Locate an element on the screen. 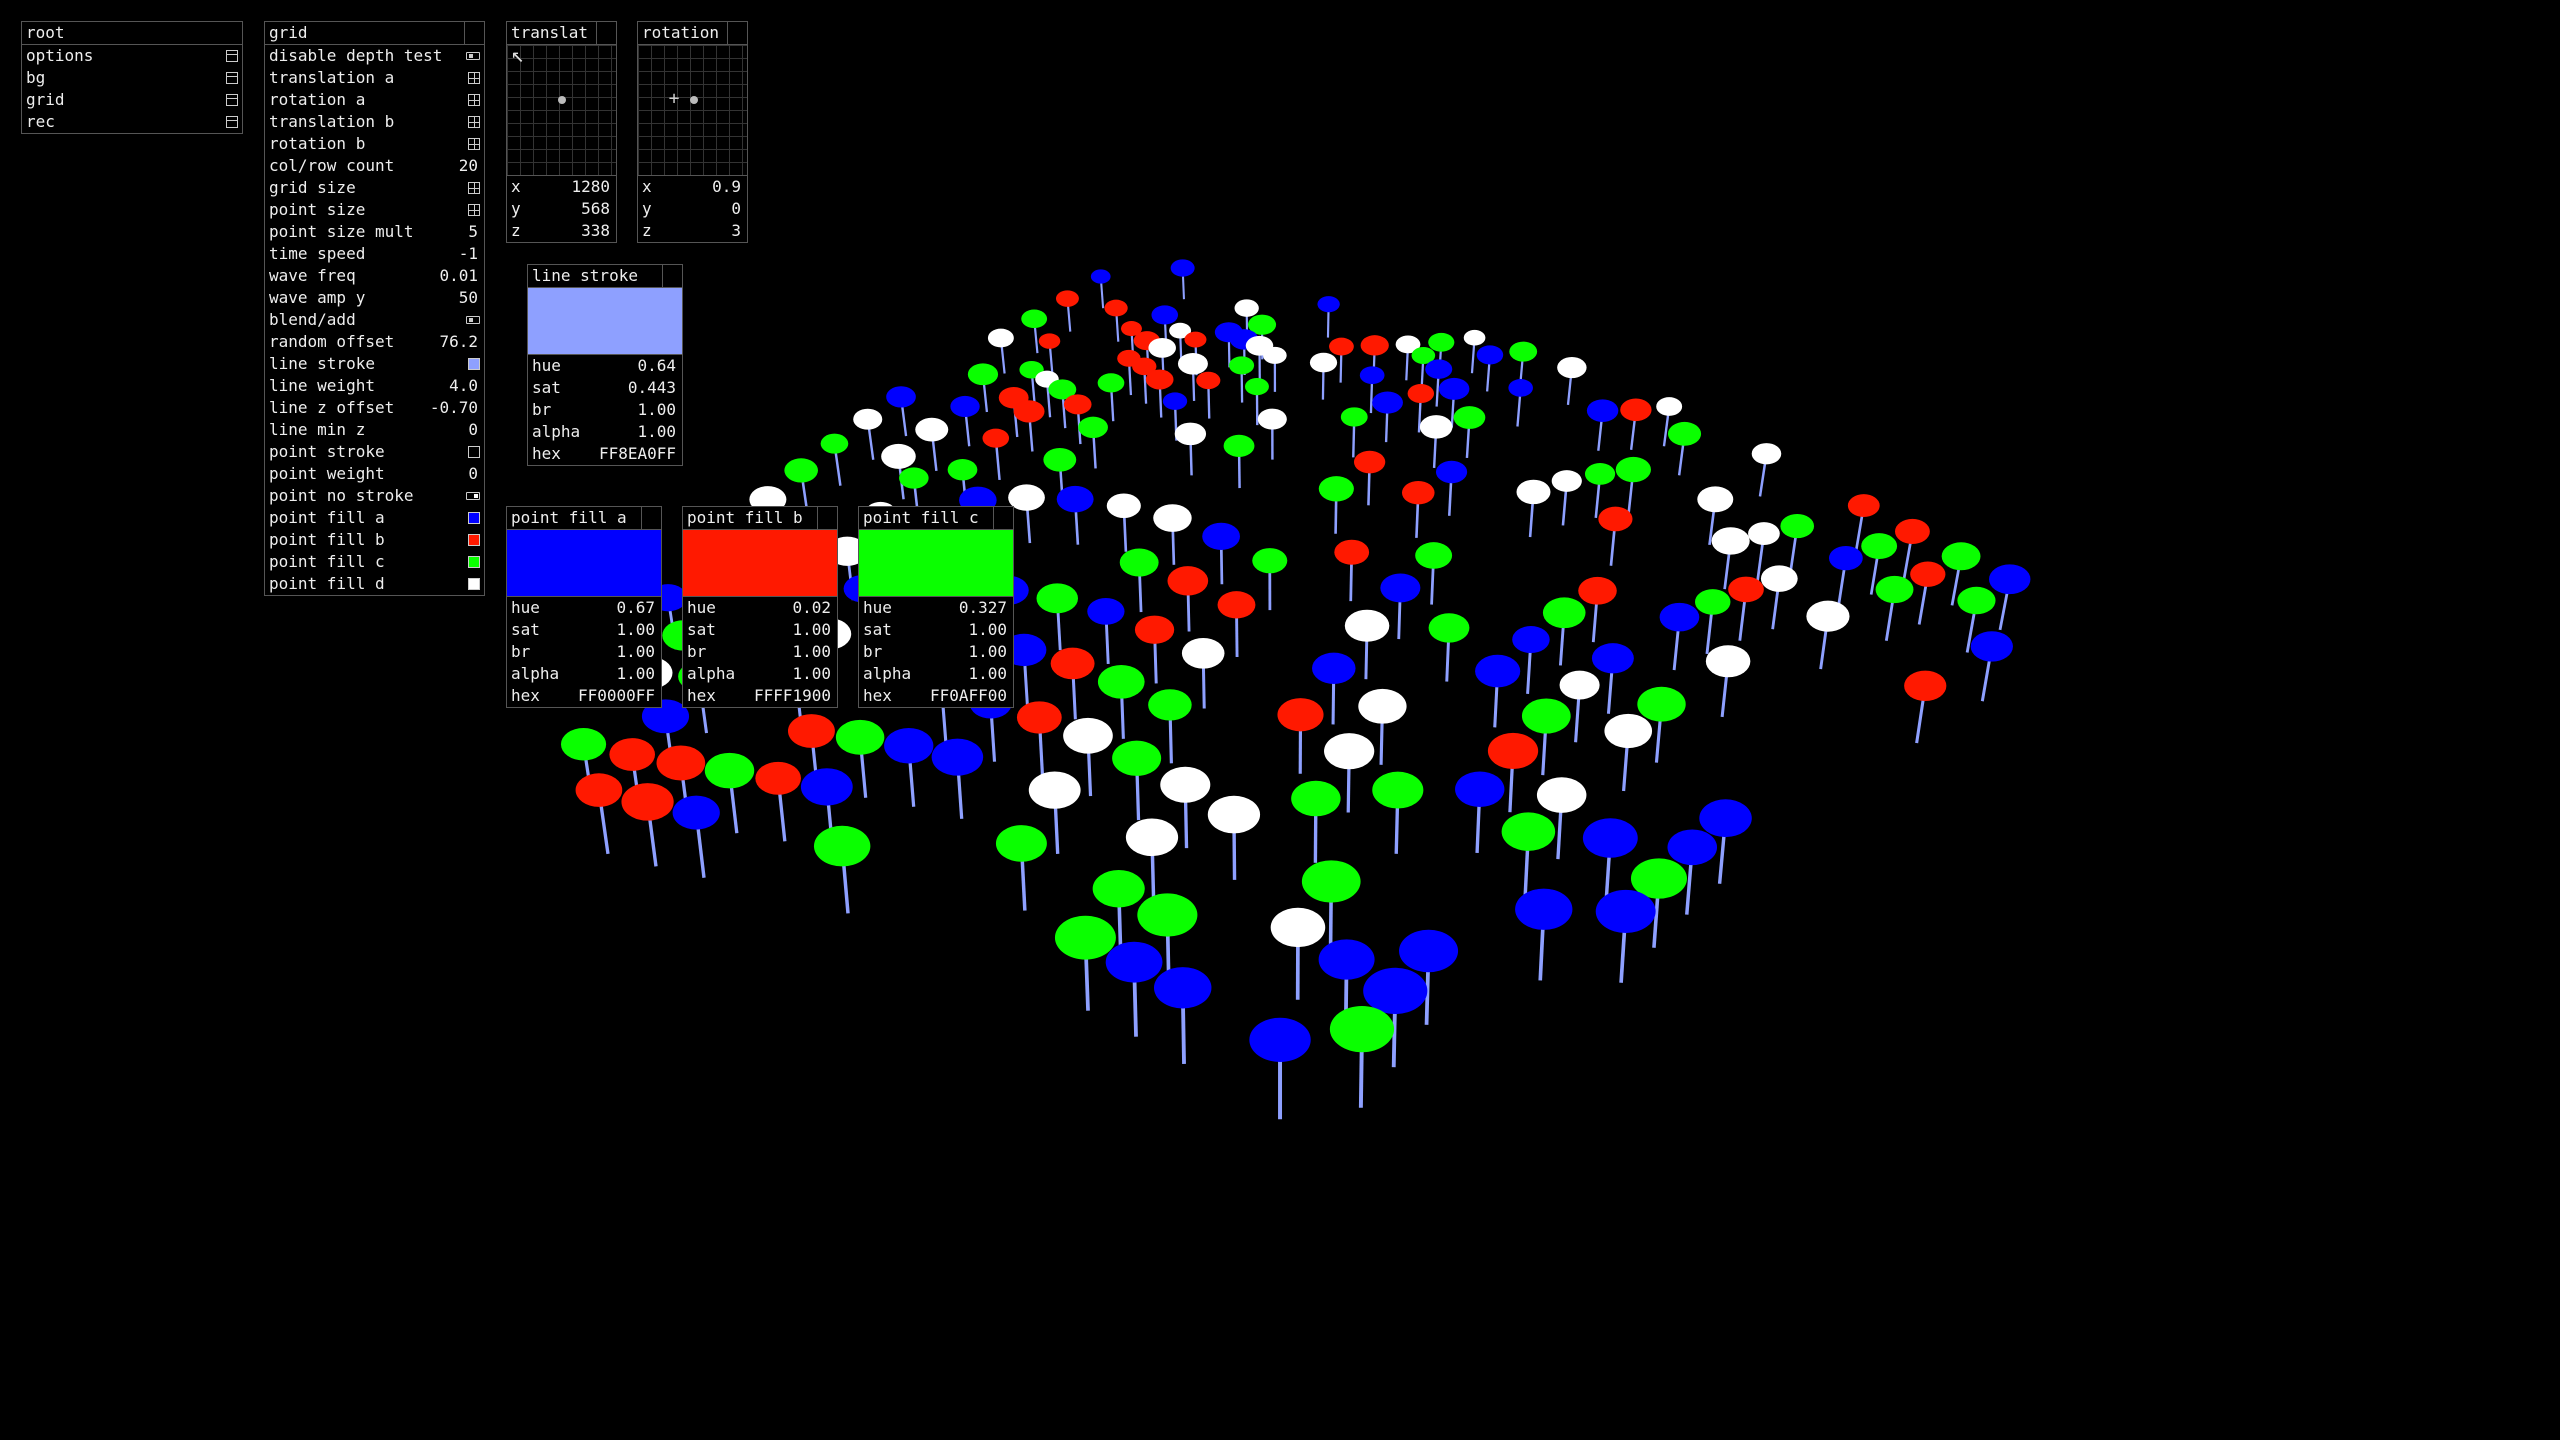 The width and height of the screenshot is (2560, 1440). grid-row-wave-freq: wave freq 0.01 is located at coordinates (374, 276).